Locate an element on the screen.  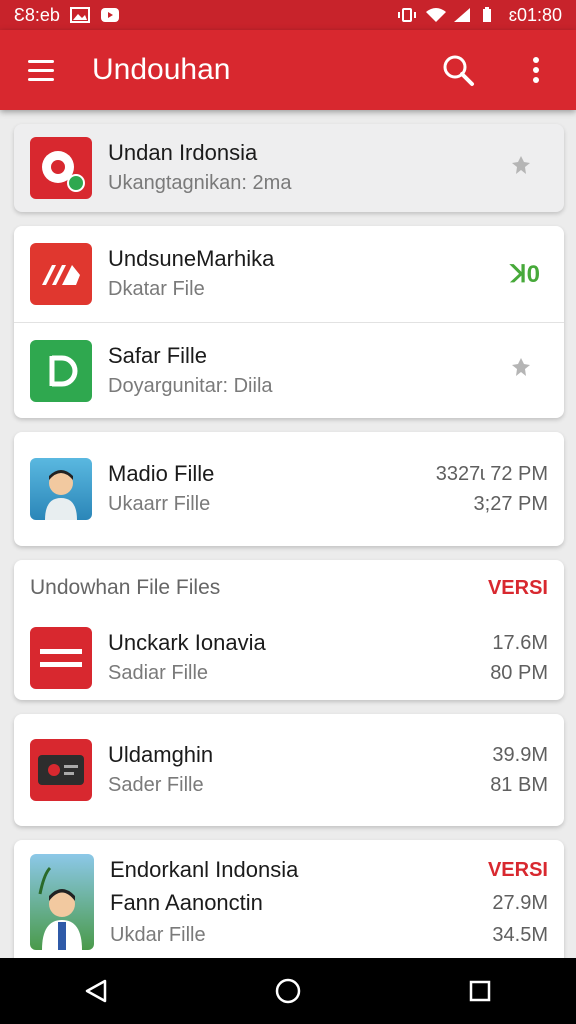
recents-square-icon is located at coordinates (480, 991).